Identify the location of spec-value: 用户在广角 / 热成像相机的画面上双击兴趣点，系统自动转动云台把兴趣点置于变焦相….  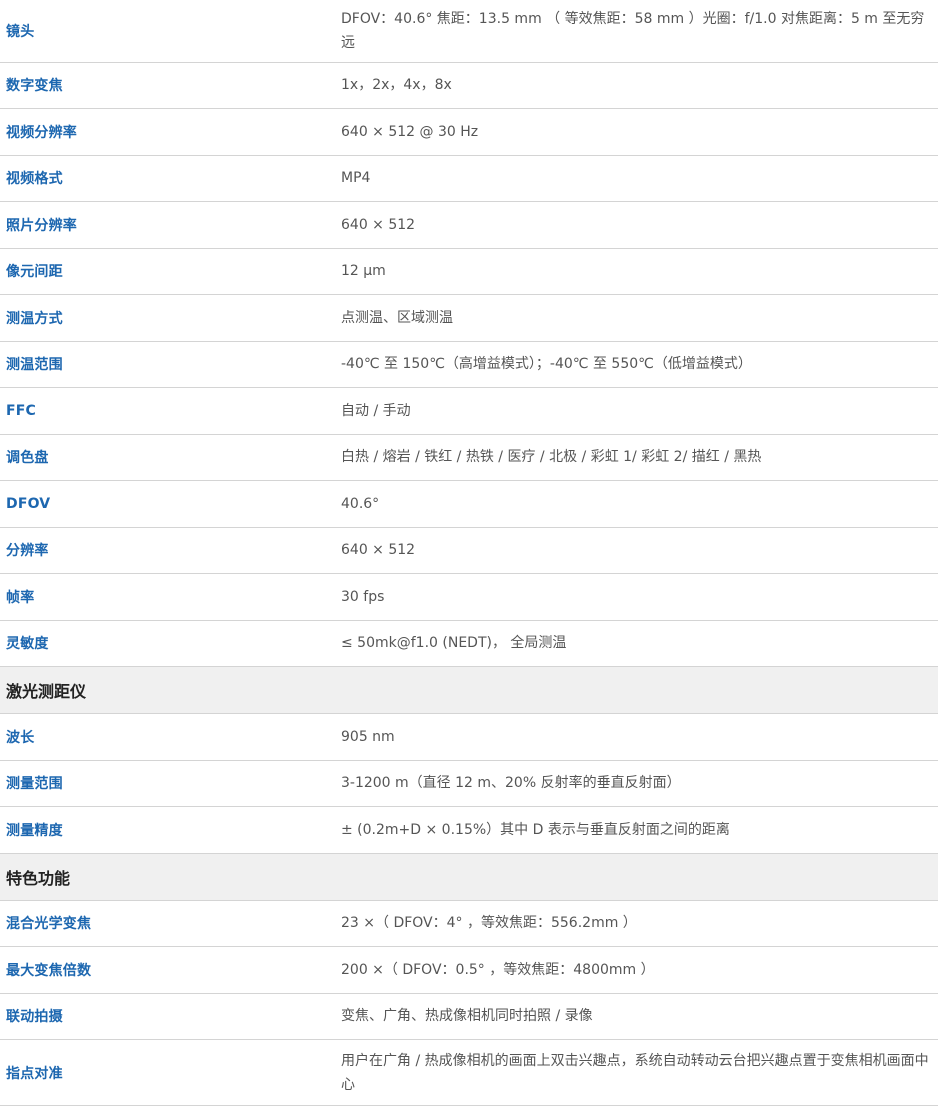
(639, 1072).